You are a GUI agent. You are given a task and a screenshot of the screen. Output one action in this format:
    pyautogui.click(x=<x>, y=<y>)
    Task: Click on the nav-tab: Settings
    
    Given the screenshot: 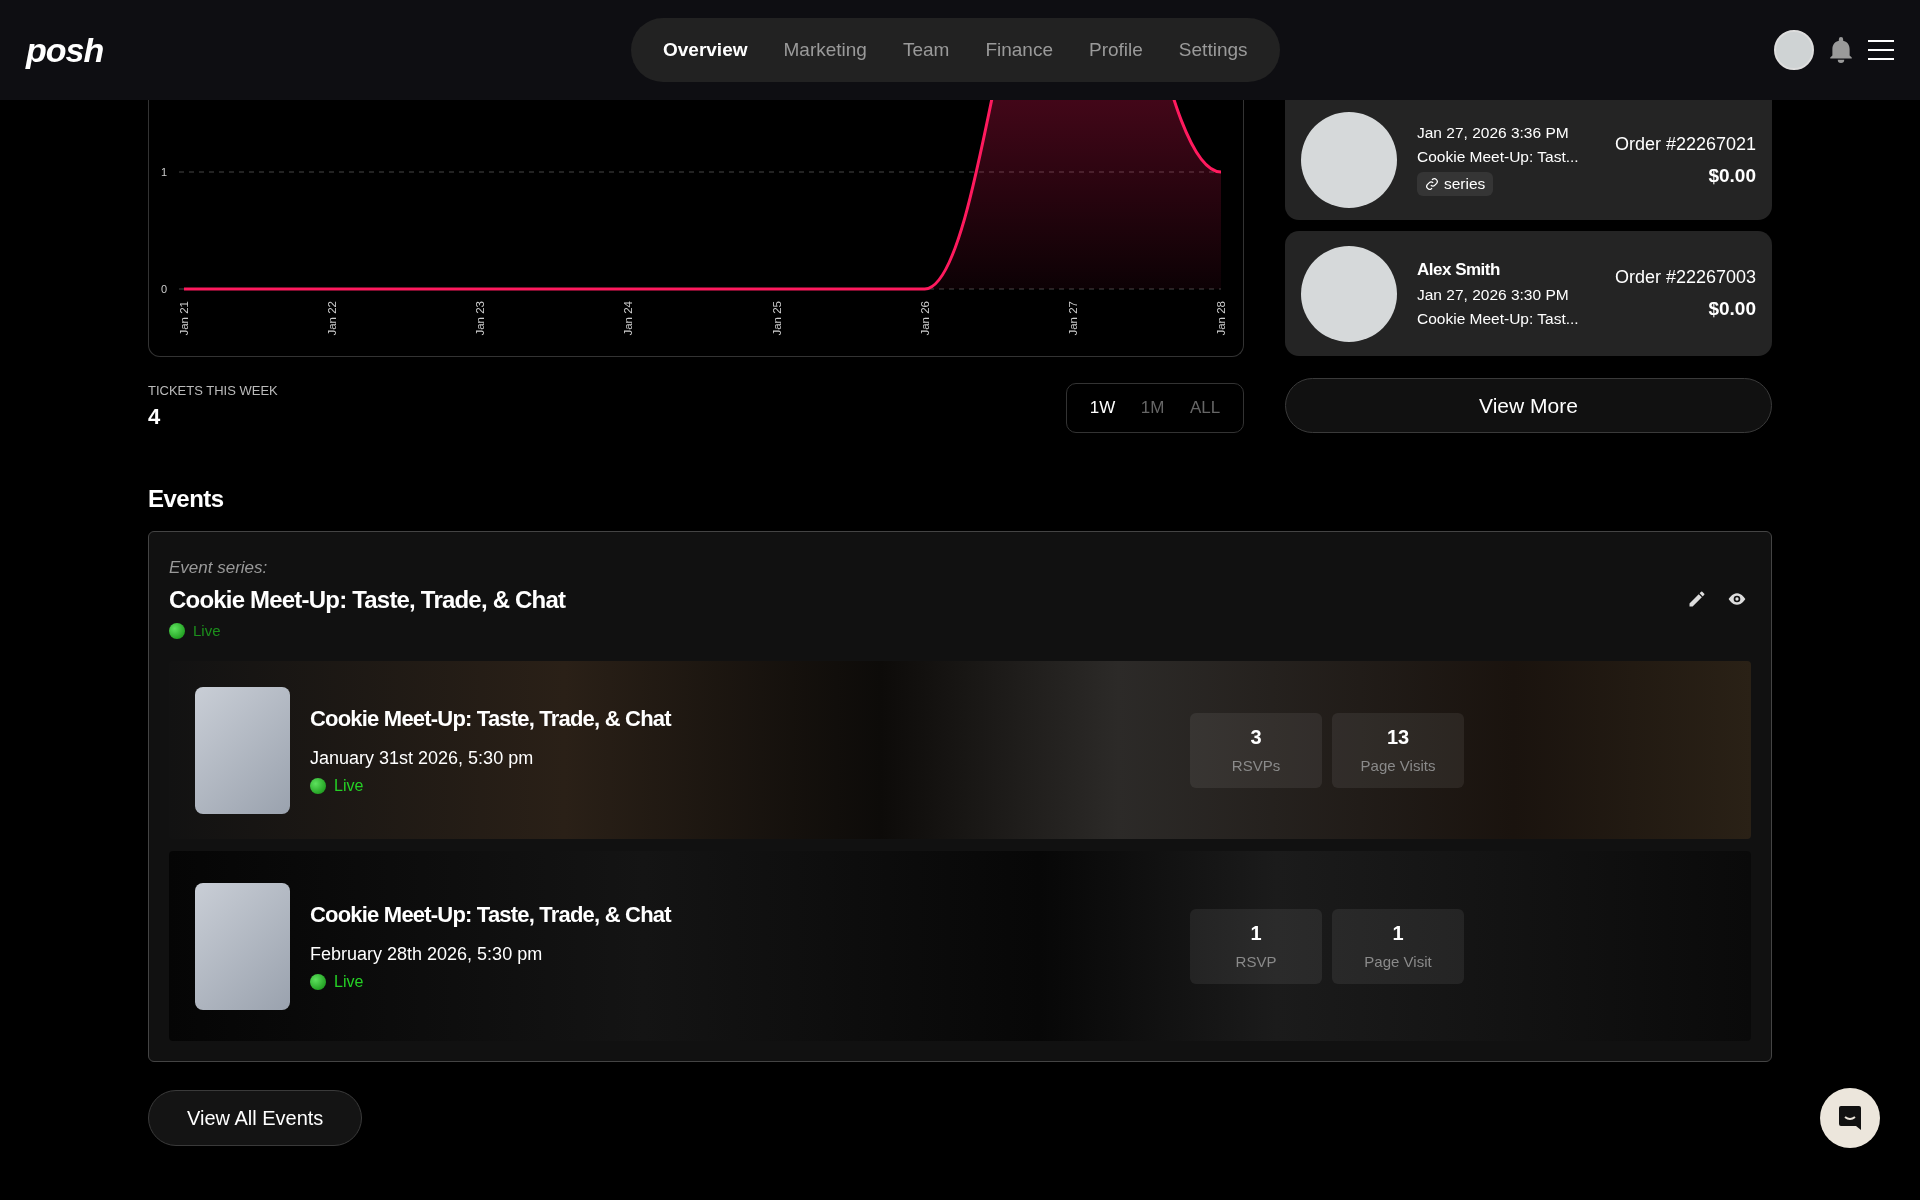 What is the action you would take?
    pyautogui.click(x=1213, y=50)
    